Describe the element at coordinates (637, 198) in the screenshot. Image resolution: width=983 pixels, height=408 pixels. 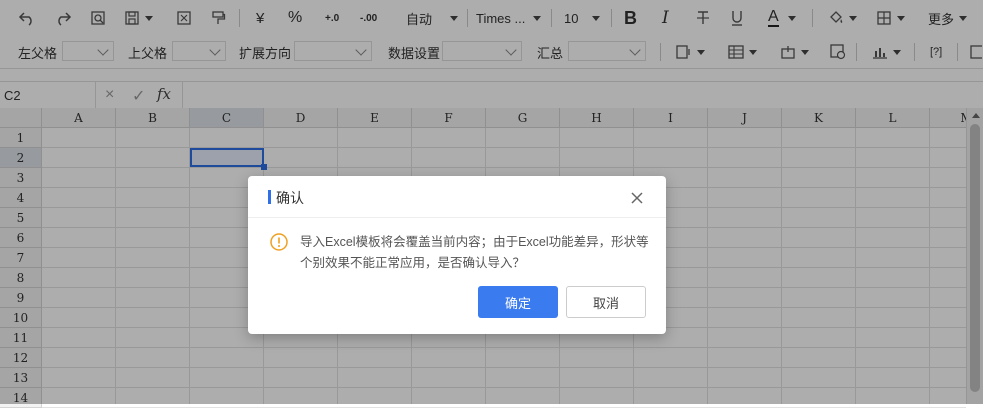
I see `close-icon` at that location.